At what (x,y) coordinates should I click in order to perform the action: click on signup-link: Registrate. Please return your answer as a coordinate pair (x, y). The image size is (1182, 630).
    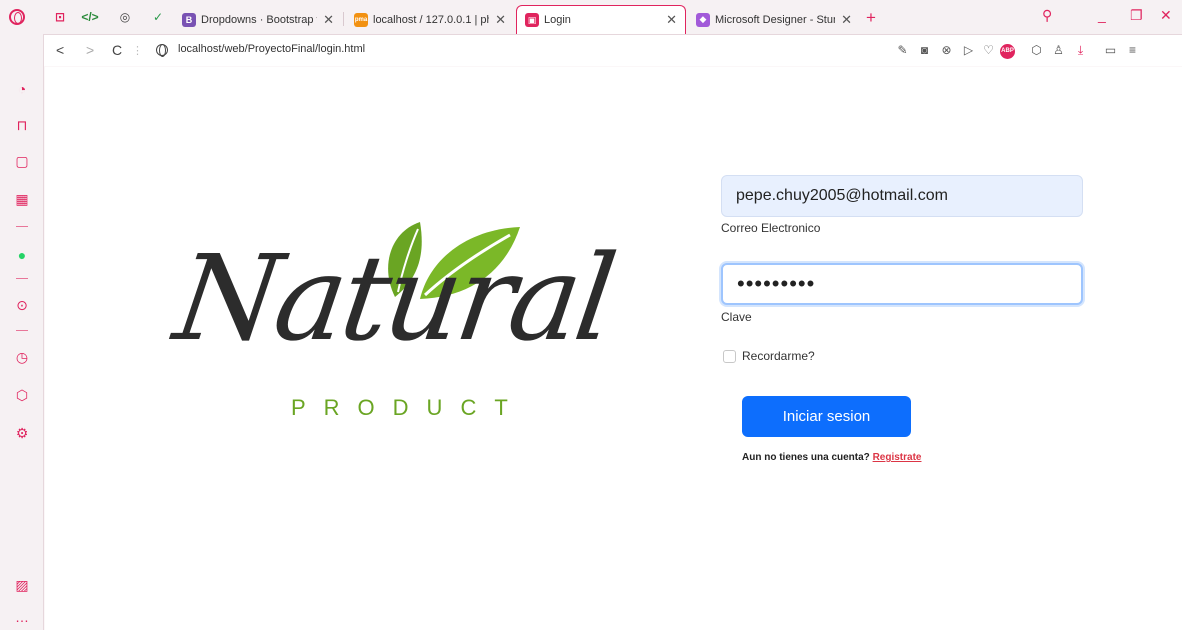
    Looking at the image, I should click on (897, 457).